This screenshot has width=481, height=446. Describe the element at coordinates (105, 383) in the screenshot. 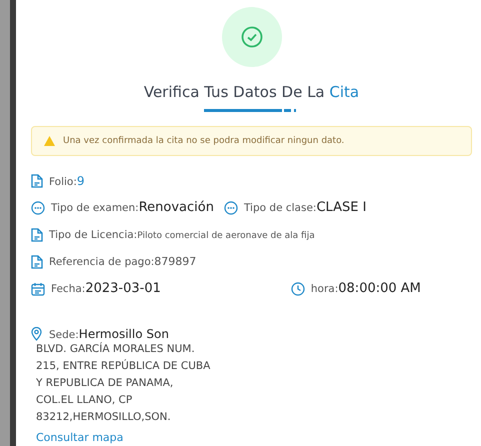

I see `address-line: Y REPUBLICA DE PANAMA,` at that location.